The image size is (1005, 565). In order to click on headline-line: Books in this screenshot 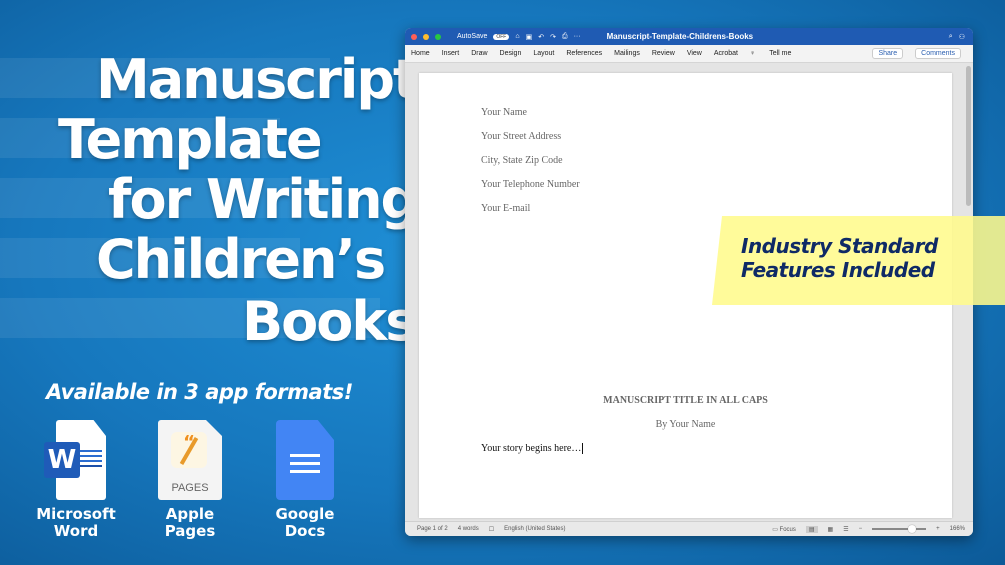, I will do `click(329, 321)`.